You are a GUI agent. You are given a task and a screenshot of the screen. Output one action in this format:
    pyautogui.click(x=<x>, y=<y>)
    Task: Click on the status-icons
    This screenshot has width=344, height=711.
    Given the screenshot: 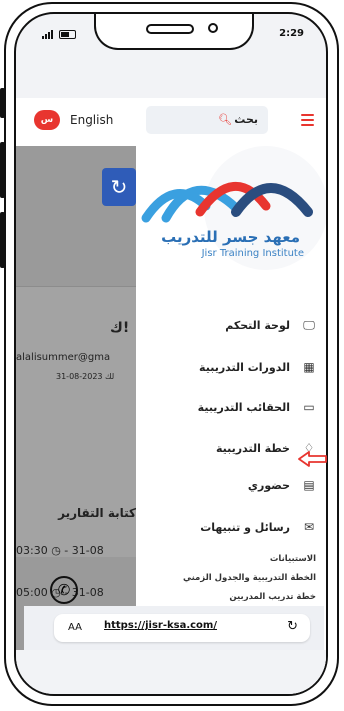 What is the action you would take?
    pyautogui.click(x=59, y=34)
    